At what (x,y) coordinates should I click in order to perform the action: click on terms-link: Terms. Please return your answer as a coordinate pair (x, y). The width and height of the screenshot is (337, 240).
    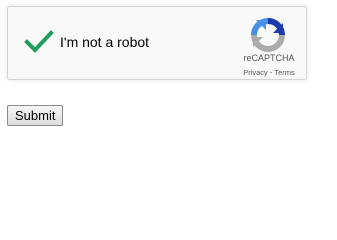
    Looking at the image, I should click on (284, 72).